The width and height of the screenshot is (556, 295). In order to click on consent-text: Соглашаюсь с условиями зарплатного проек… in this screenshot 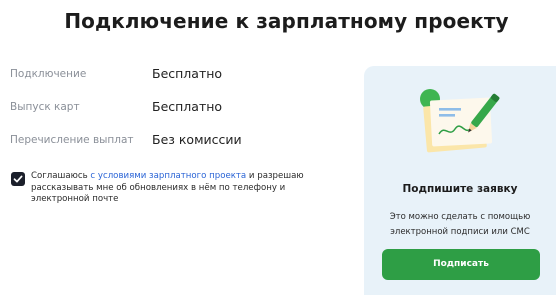, I will do `click(170, 188)`.